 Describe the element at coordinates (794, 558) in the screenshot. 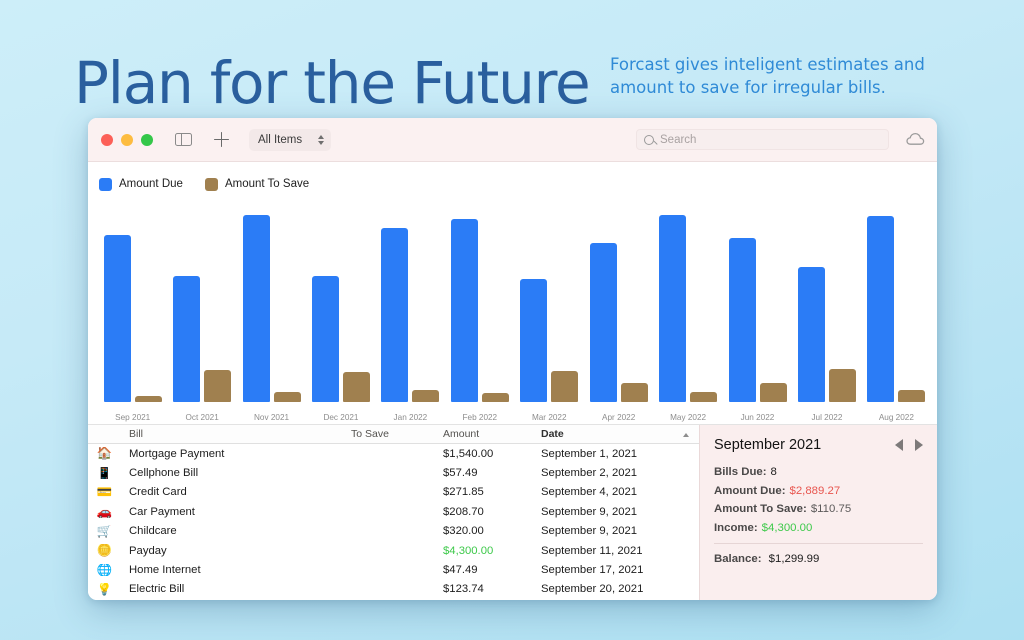

I see `summary-balance-value: $1,299.99` at that location.